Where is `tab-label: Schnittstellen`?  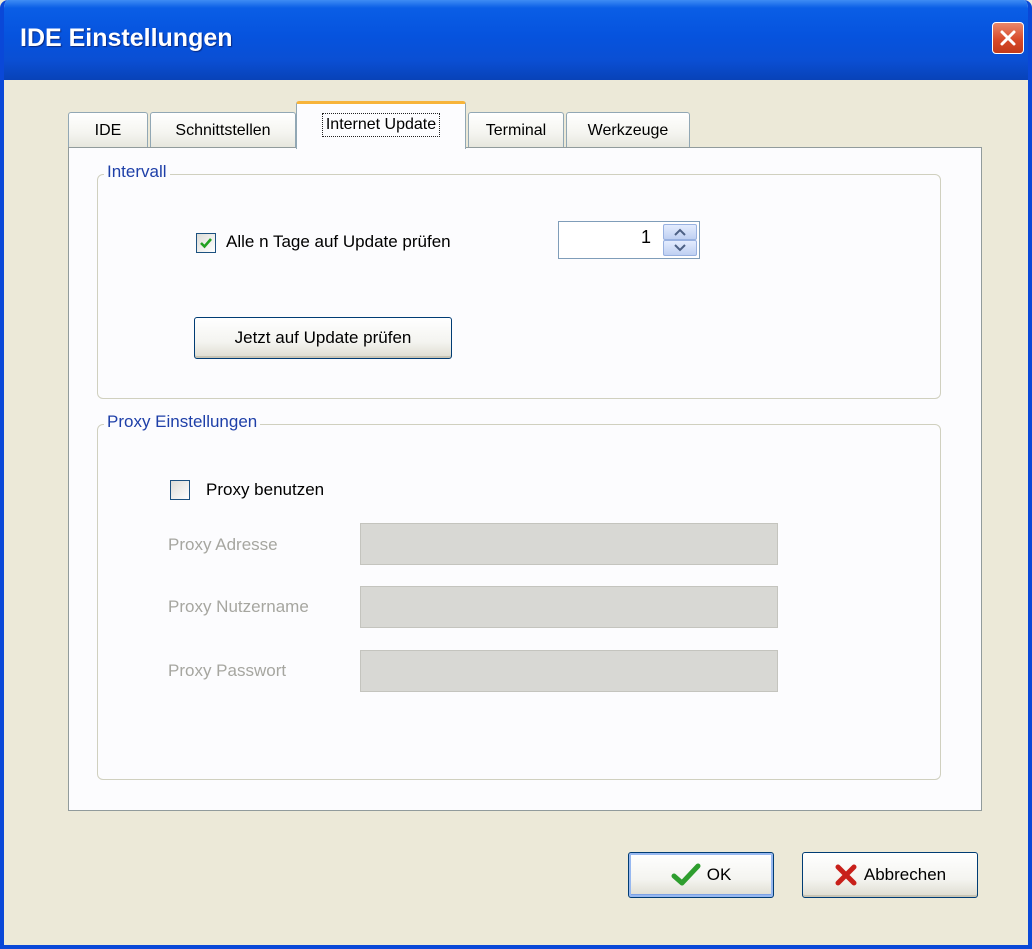 tab-label: Schnittstellen is located at coordinates (223, 130).